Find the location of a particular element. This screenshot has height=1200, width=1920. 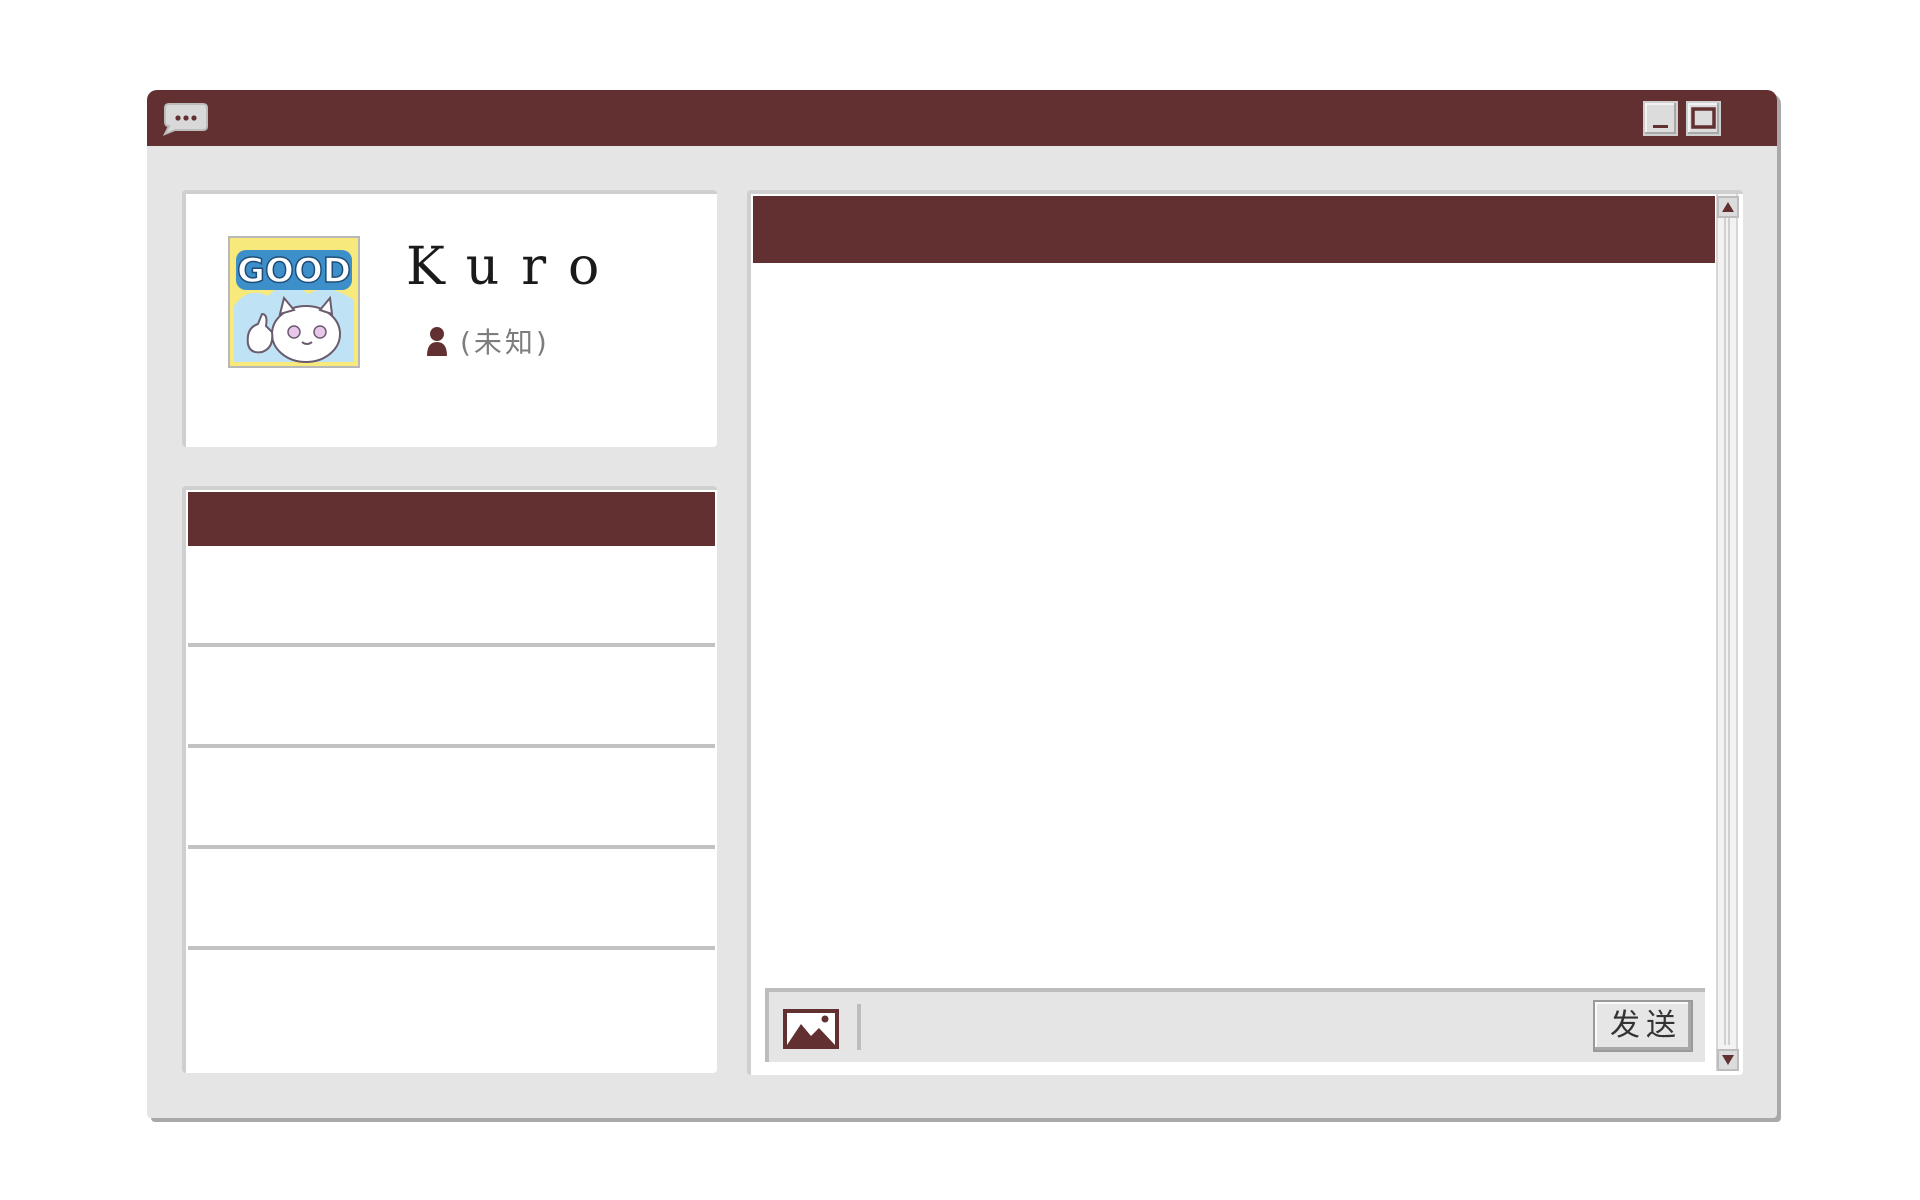

chat-header is located at coordinates (1234, 229).